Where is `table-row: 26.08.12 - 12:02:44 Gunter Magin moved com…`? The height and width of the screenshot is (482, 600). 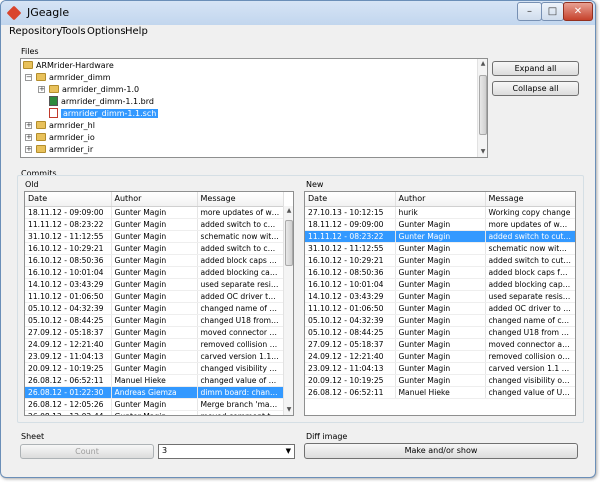
table-row: 26.08.12 - 12:02:44 Gunter Magin moved com… is located at coordinates (154, 412).